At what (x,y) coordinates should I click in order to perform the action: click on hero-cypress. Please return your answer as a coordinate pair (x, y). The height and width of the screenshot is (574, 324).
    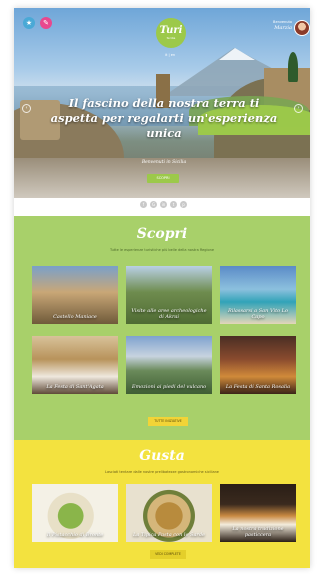
    Looking at the image, I should click on (293, 67).